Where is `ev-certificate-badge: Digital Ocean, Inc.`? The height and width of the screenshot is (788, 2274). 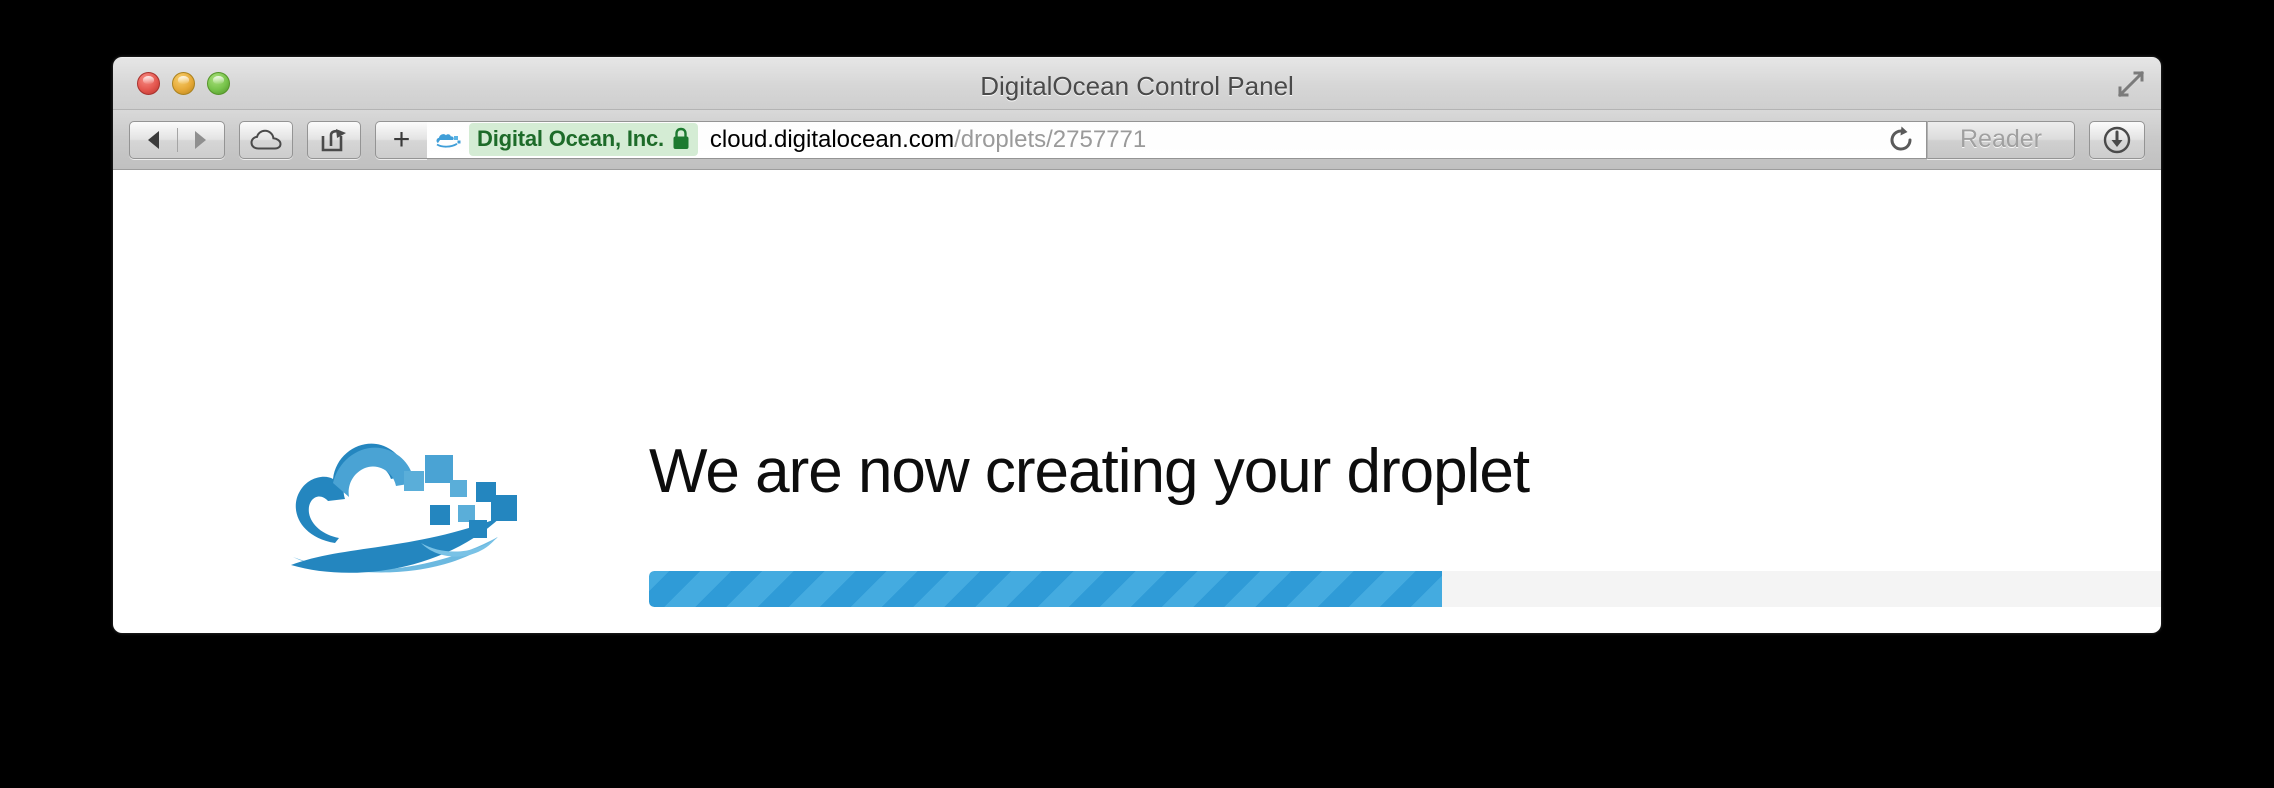 ev-certificate-badge: Digital Ocean, Inc. is located at coordinates (583, 139).